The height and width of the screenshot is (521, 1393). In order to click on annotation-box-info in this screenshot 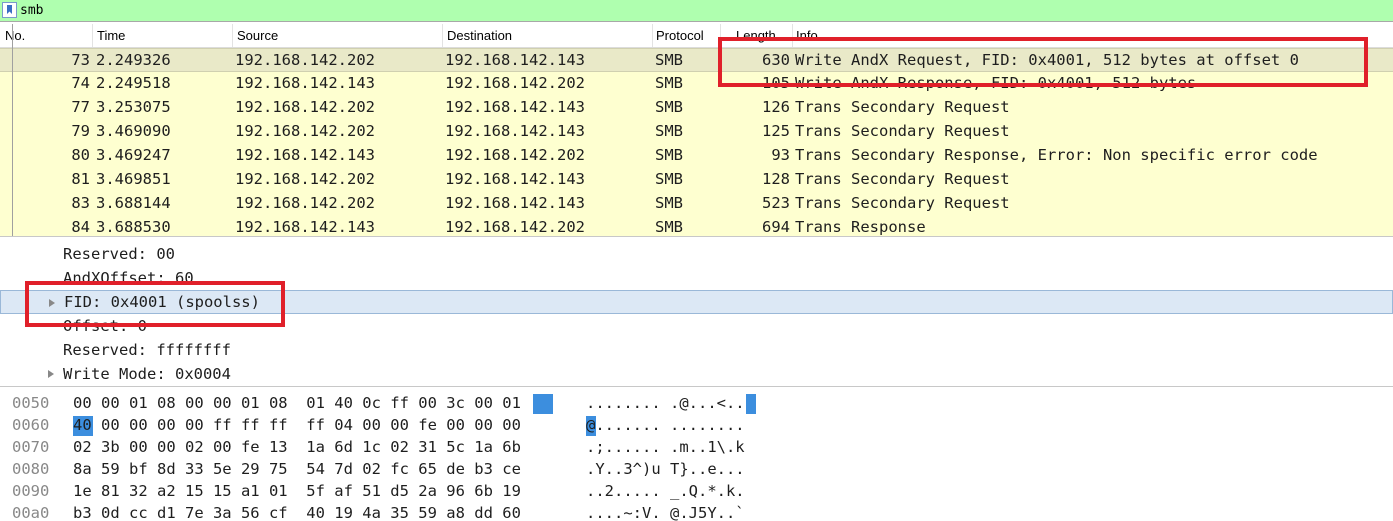, I will do `click(1043, 62)`.